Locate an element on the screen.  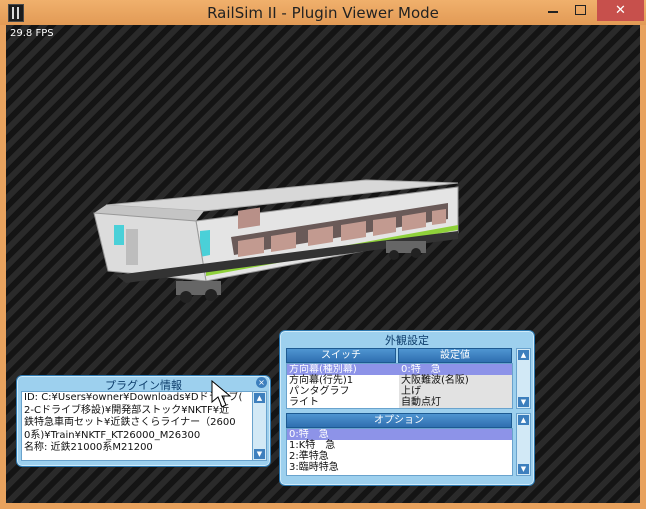
maximize-button is located at coordinates (580, 10).